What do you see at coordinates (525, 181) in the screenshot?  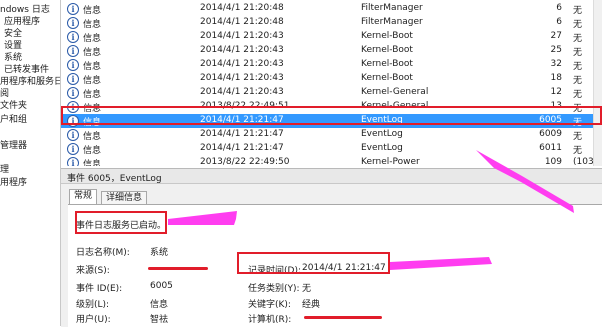 I see `arrow-to-selected-row` at bounding box center [525, 181].